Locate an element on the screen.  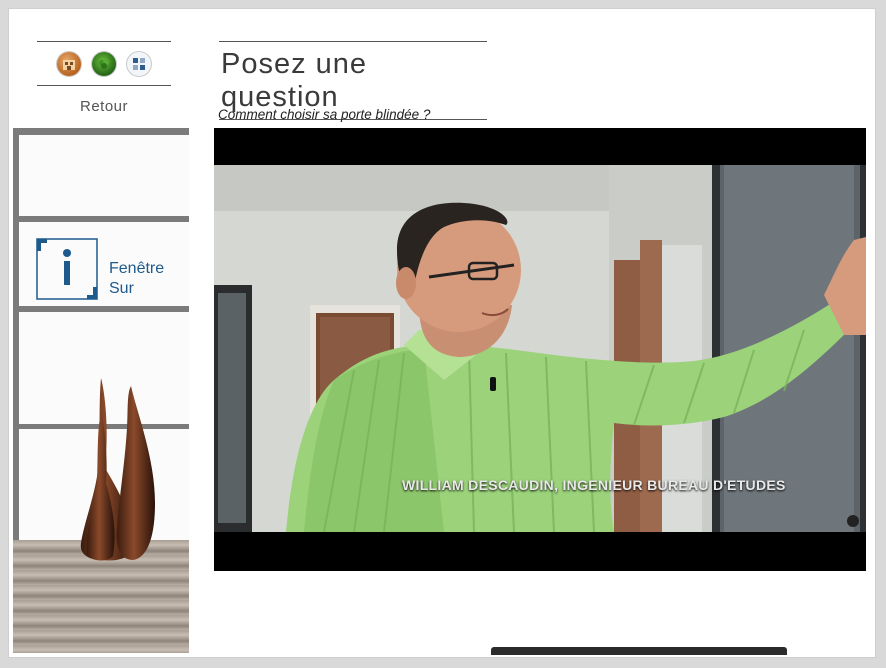
bottom-scroll-bar is located at coordinates (639, 651).